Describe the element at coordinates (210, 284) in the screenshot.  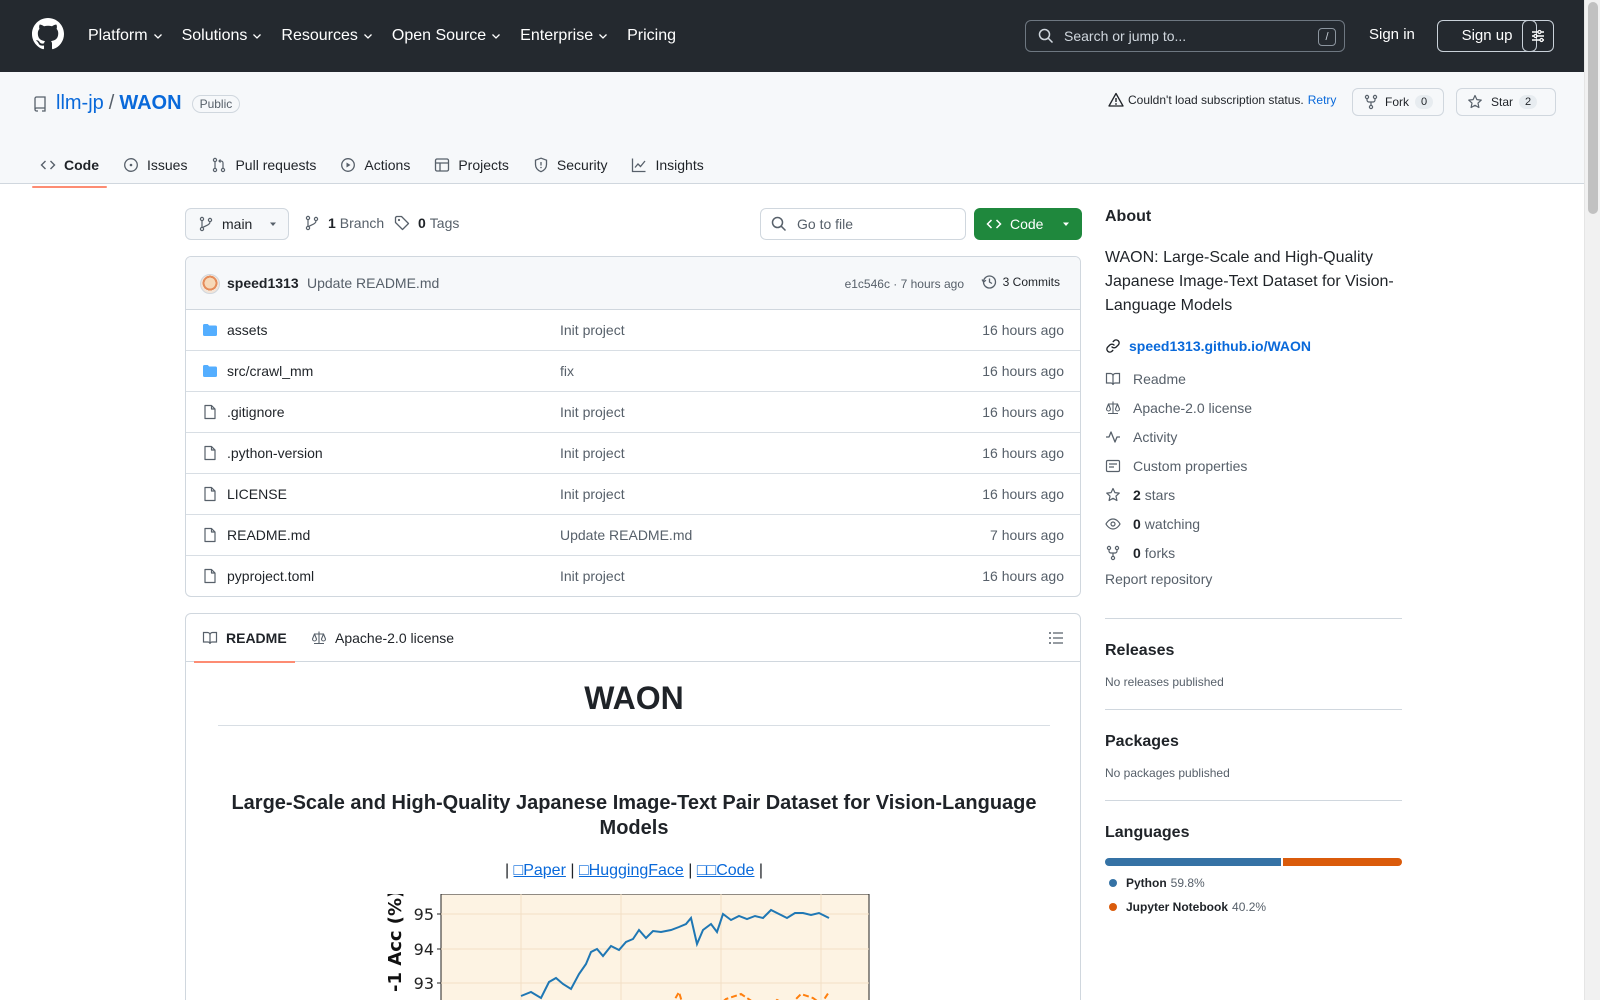
I see `avatar` at that location.